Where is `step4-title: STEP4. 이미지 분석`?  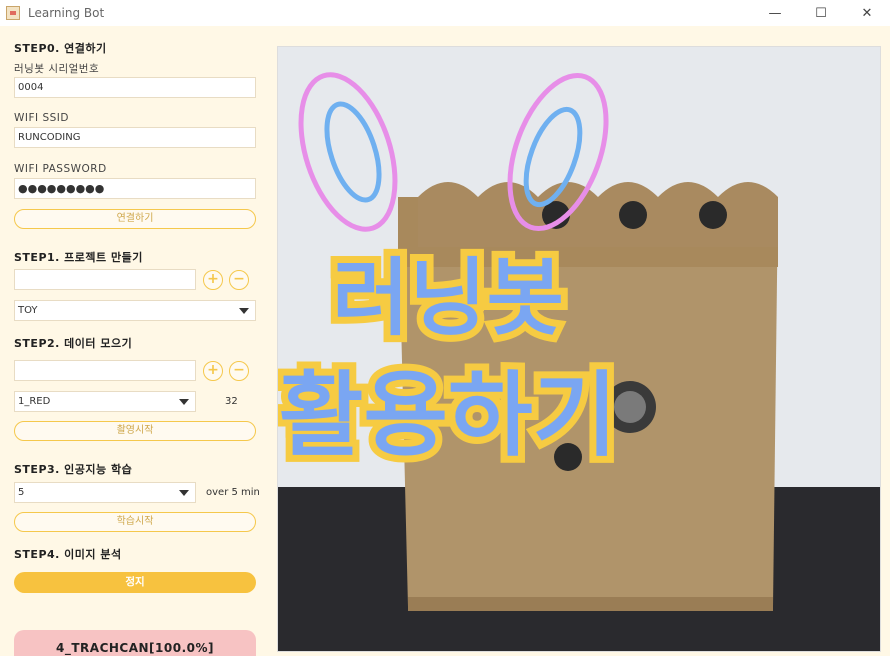 step4-title: STEP4. 이미지 분석 is located at coordinates (68, 554).